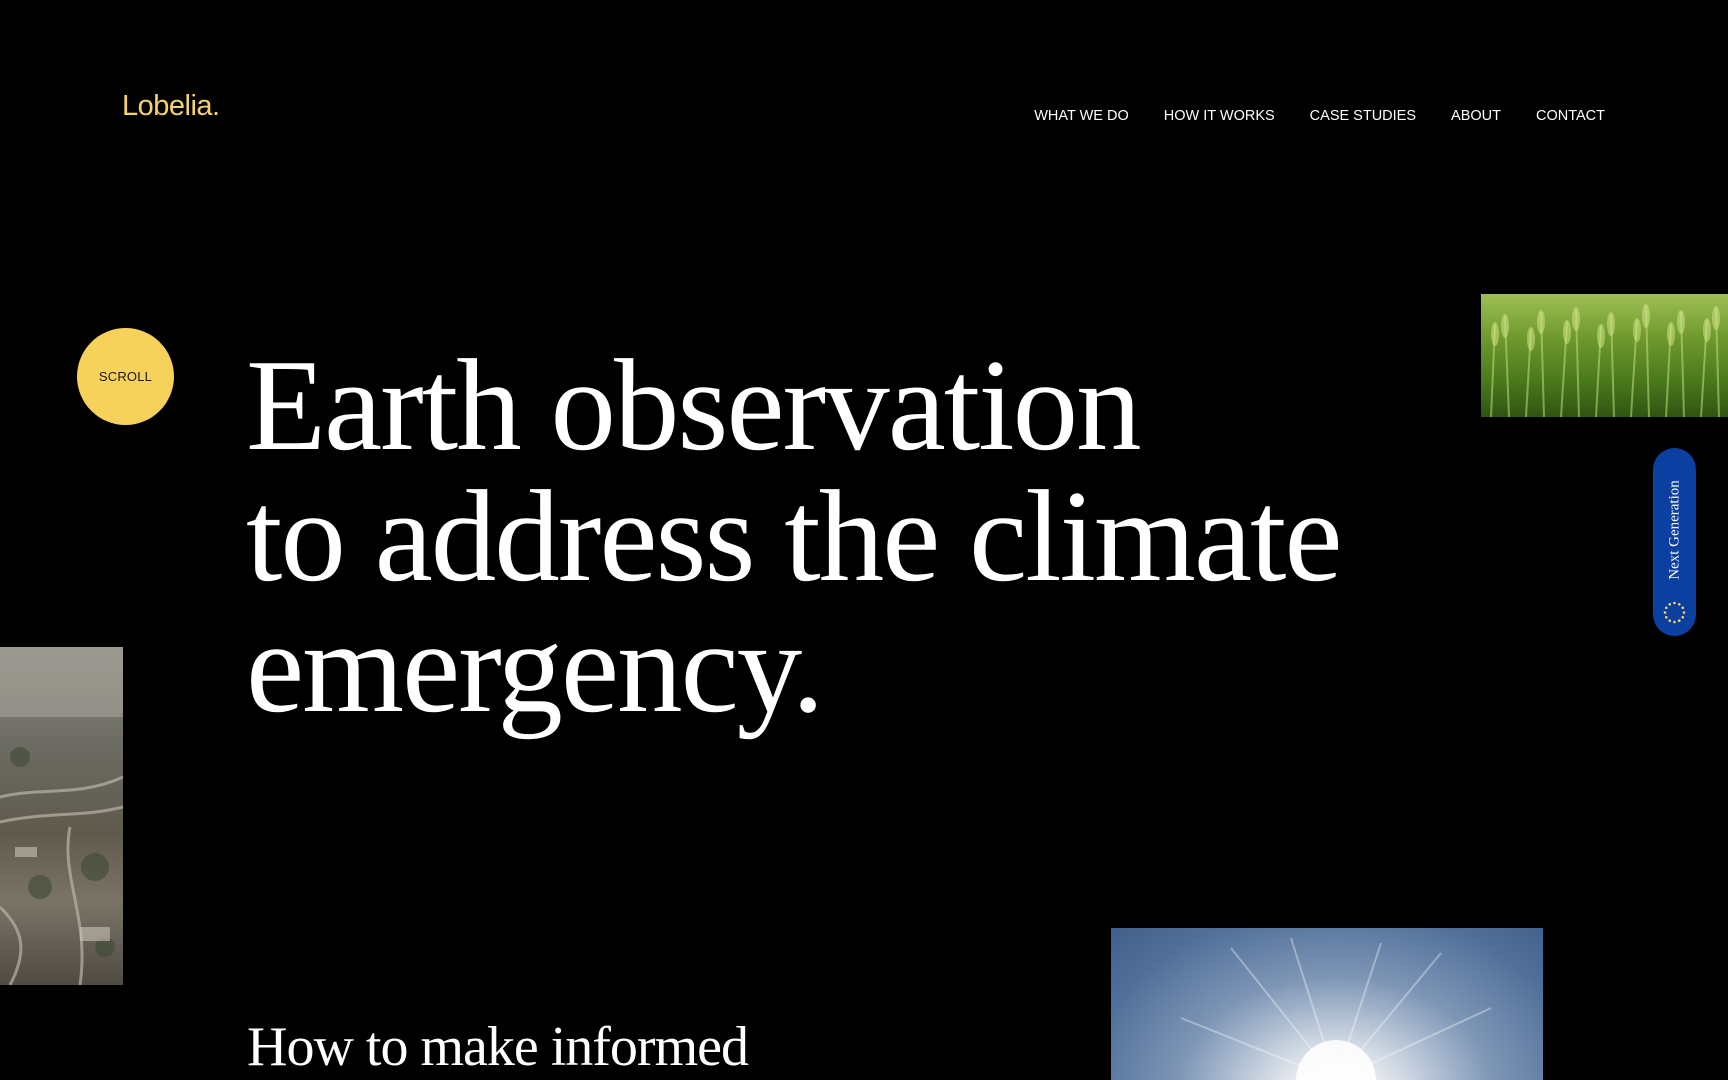  Describe the element at coordinates (1674, 612) in the screenshot. I see `eu-stars-icon` at that location.